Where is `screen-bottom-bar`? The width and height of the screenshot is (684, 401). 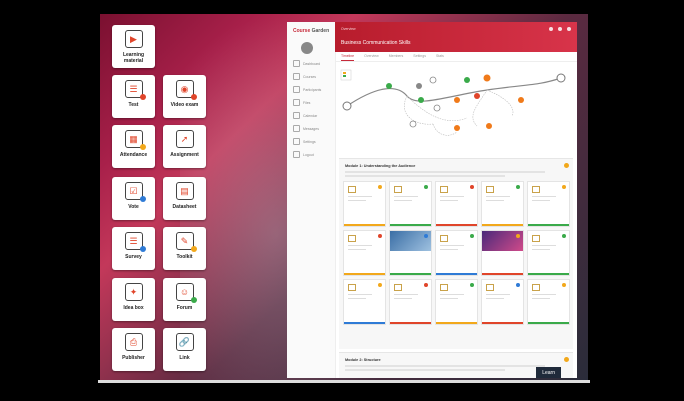 screen-bottom-bar is located at coordinates (344, 381).